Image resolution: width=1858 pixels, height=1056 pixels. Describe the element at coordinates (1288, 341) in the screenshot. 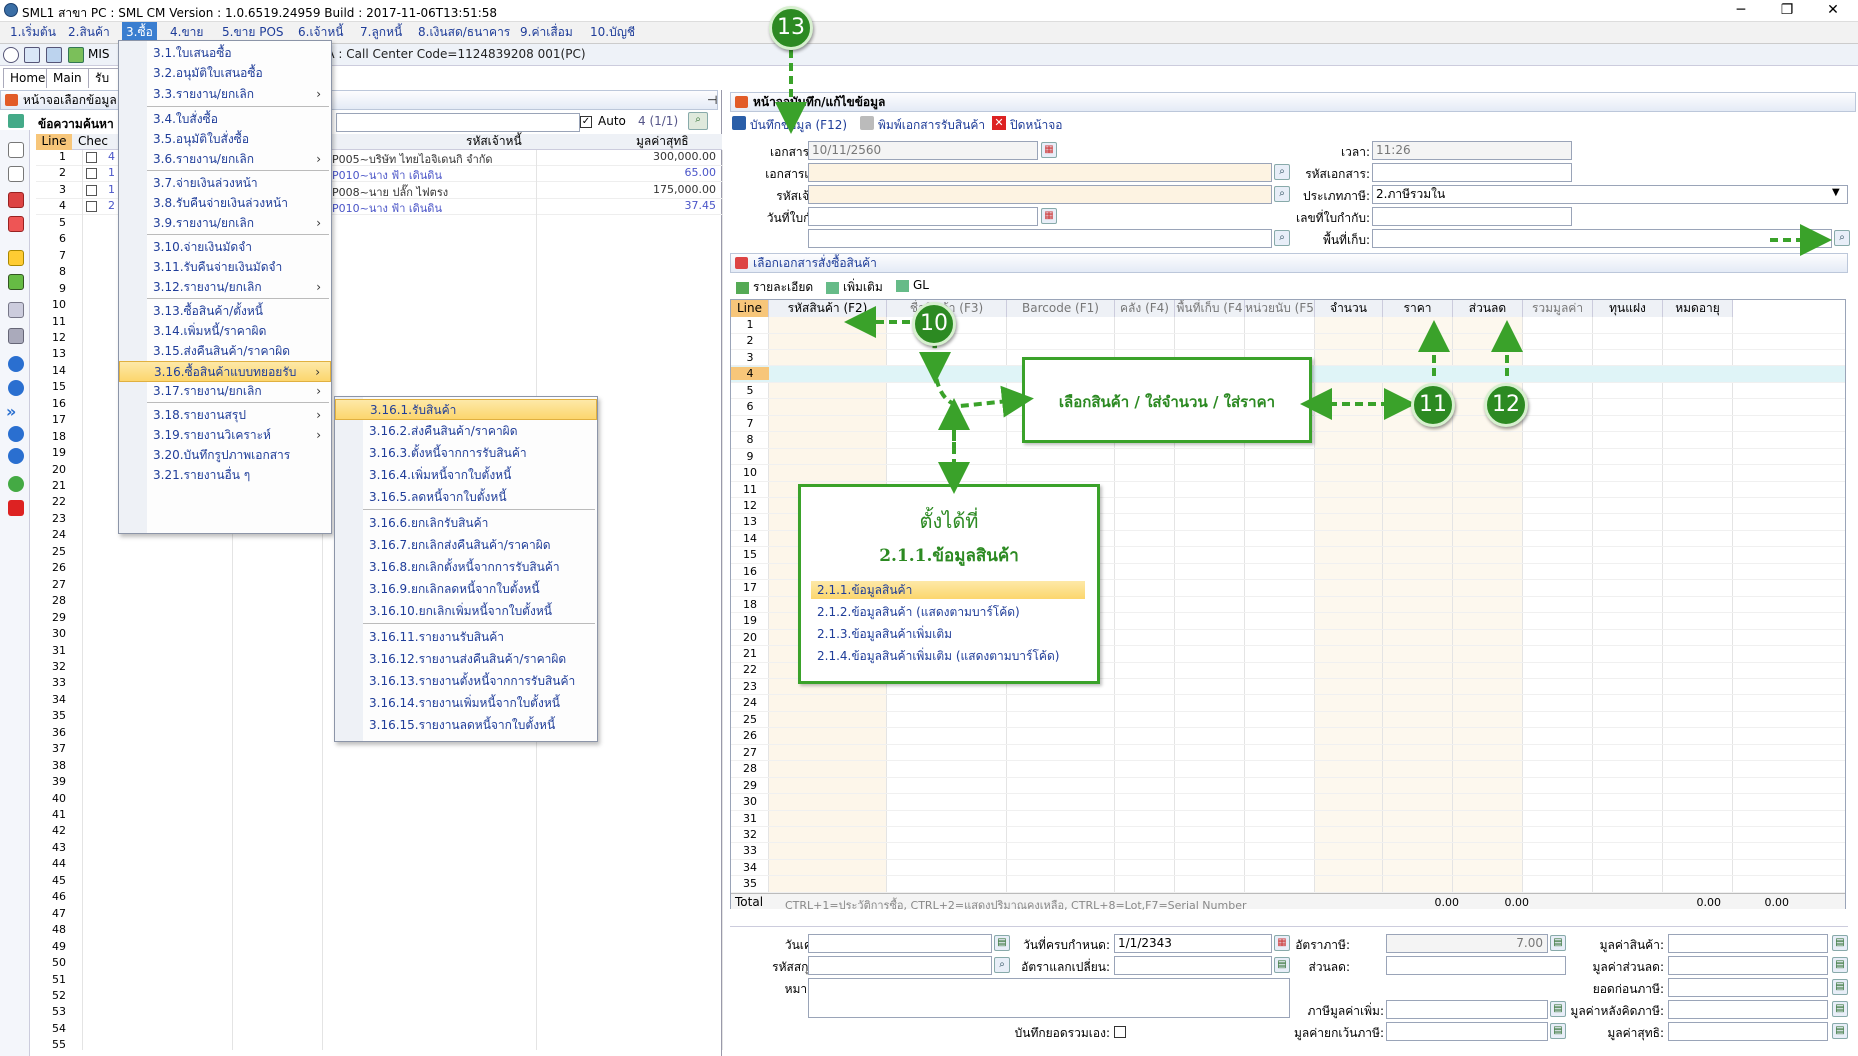

I see `table-row: 2` at that location.